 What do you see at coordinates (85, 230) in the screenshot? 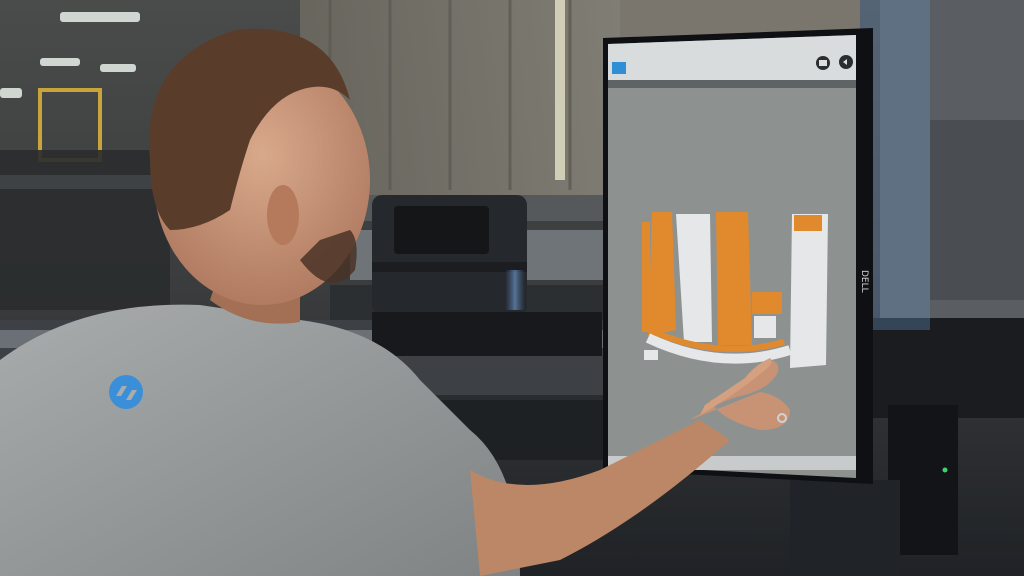
I see `background-machinery` at bounding box center [85, 230].